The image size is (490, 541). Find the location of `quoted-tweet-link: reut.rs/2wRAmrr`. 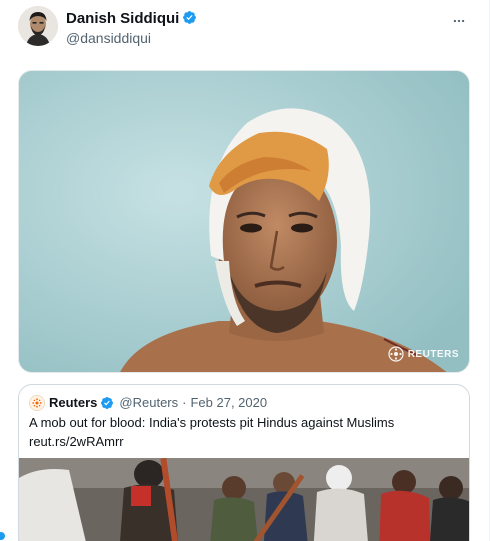

quoted-tweet-link: reut.rs/2wRAmrr is located at coordinates (244, 441).